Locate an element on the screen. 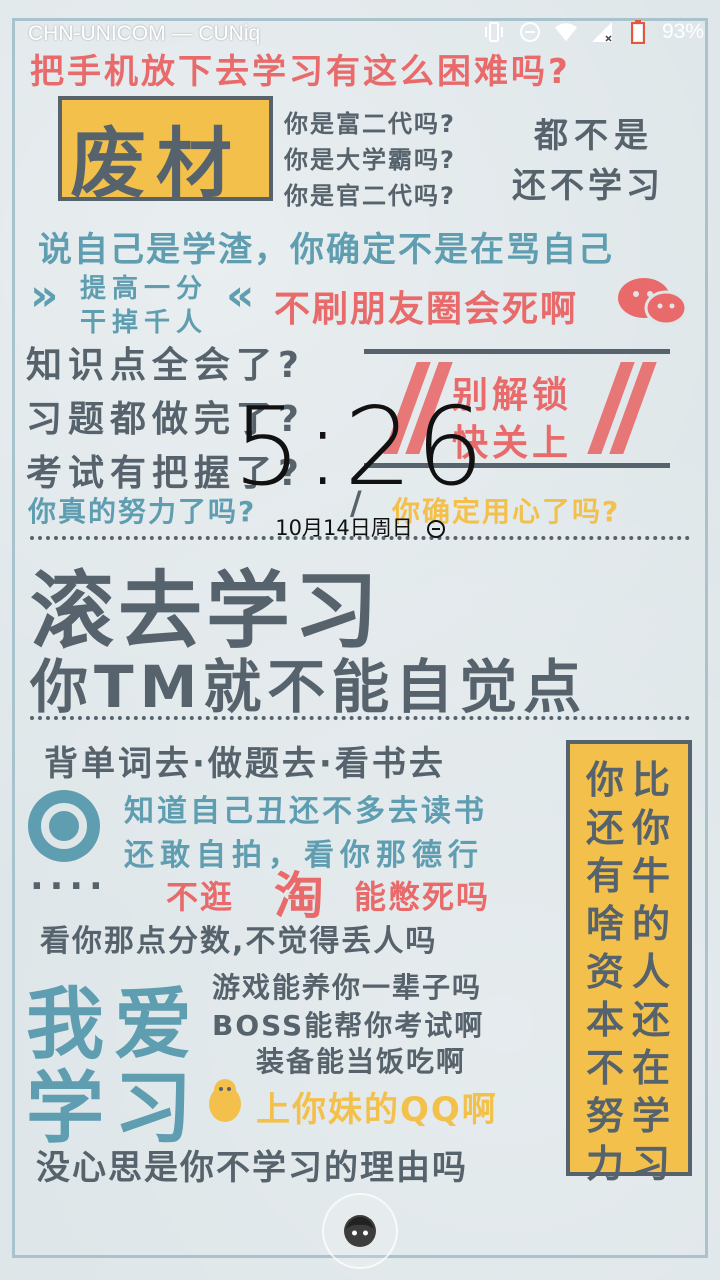 The image size is (720, 1280). signal-icon is located at coordinates (602, 32).